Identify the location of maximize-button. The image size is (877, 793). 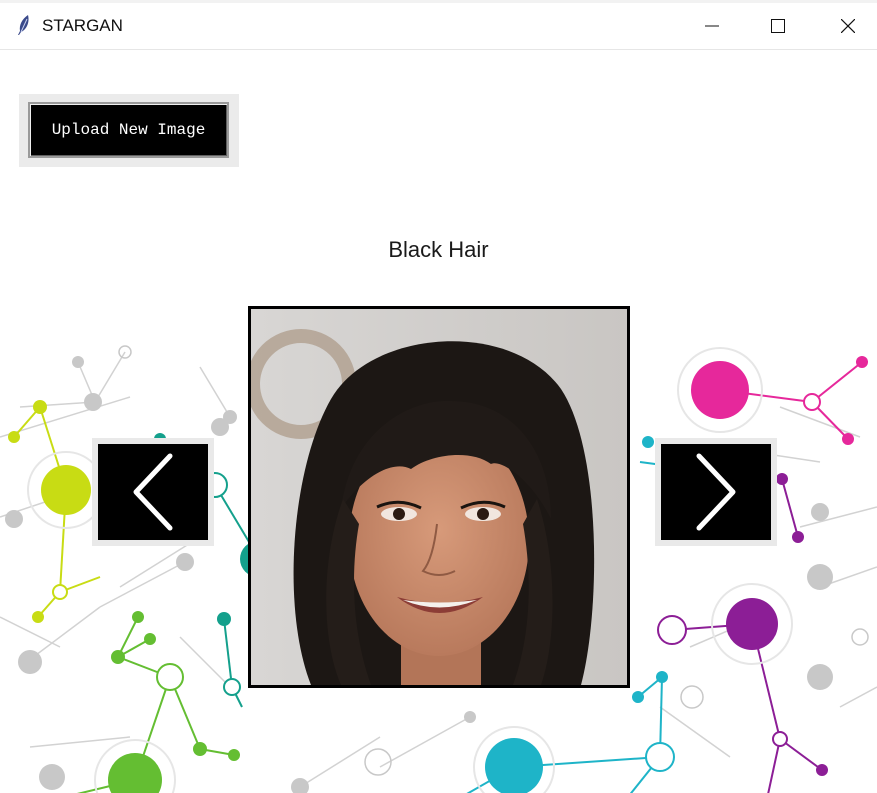
(778, 26).